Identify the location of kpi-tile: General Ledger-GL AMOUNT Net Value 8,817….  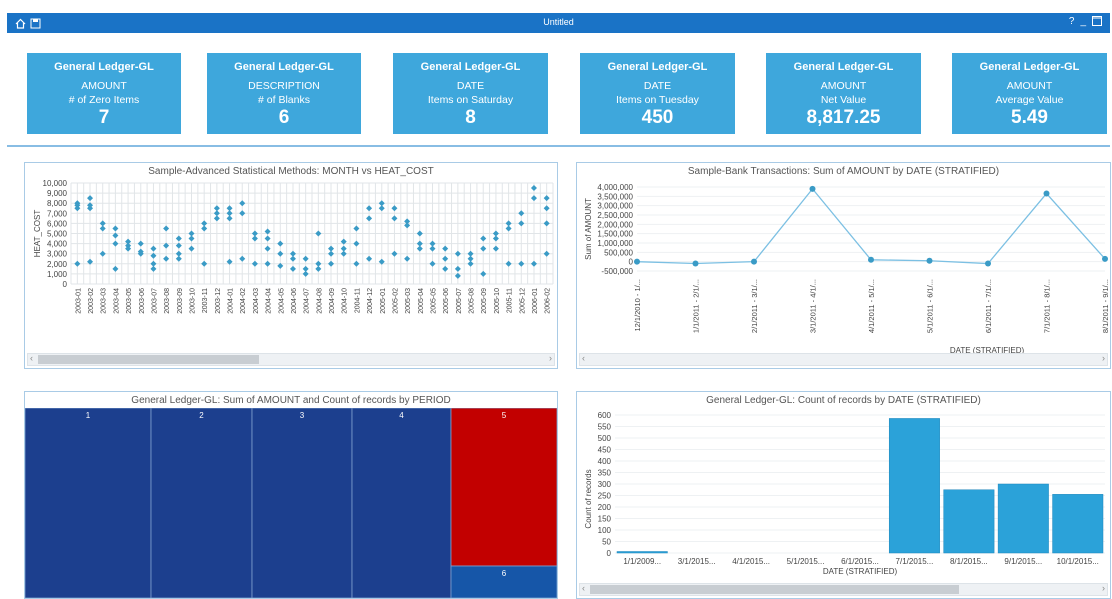
(843, 93).